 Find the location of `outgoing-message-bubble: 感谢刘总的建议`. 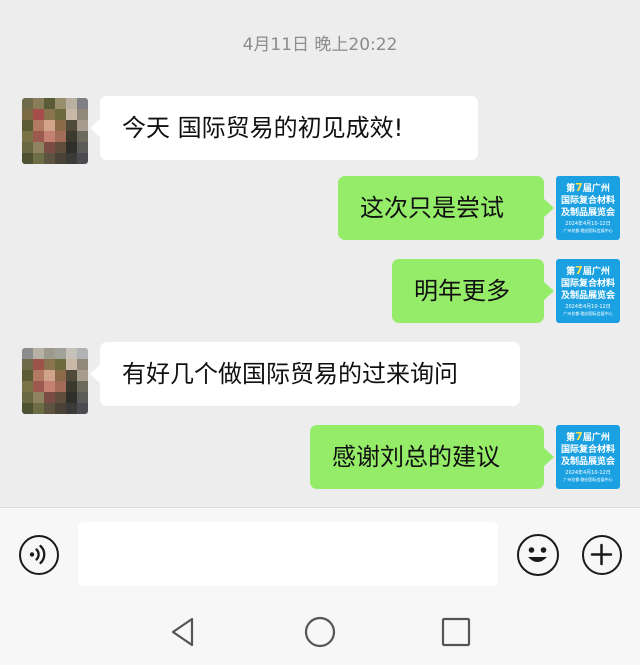

outgoing-message-bubble: 感谢刘总的建议 is located at coordinates (432, 457).